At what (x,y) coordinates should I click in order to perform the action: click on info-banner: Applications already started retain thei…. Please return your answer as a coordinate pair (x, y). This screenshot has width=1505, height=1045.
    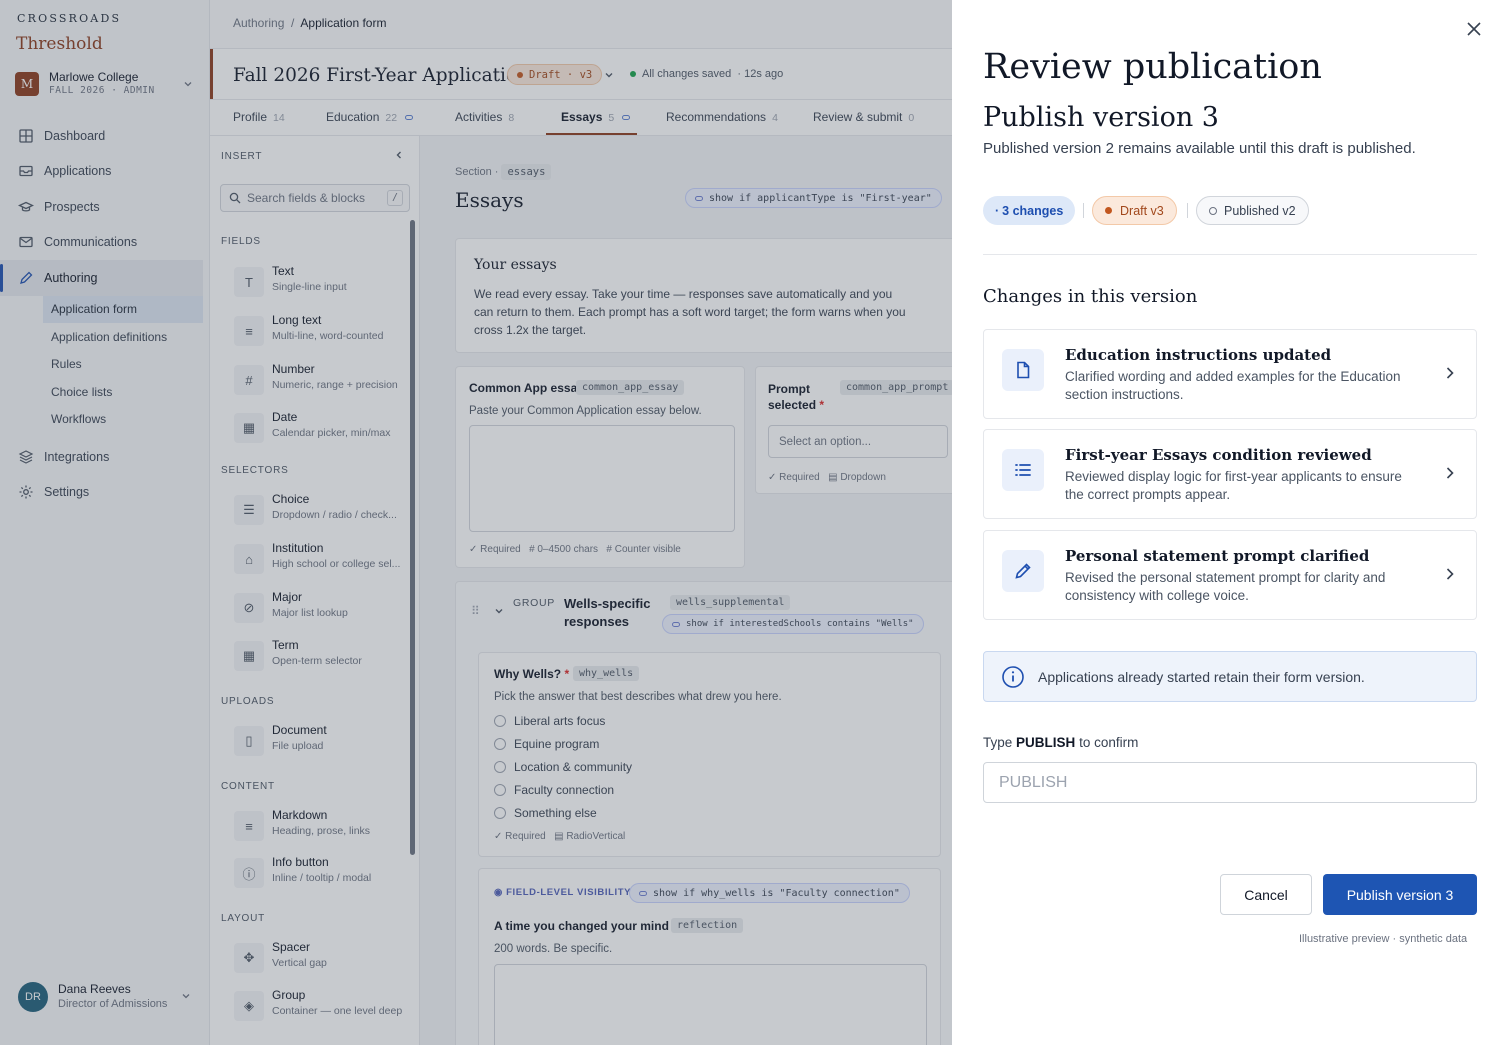
    Looking at the image, I should click on (1230, 676).